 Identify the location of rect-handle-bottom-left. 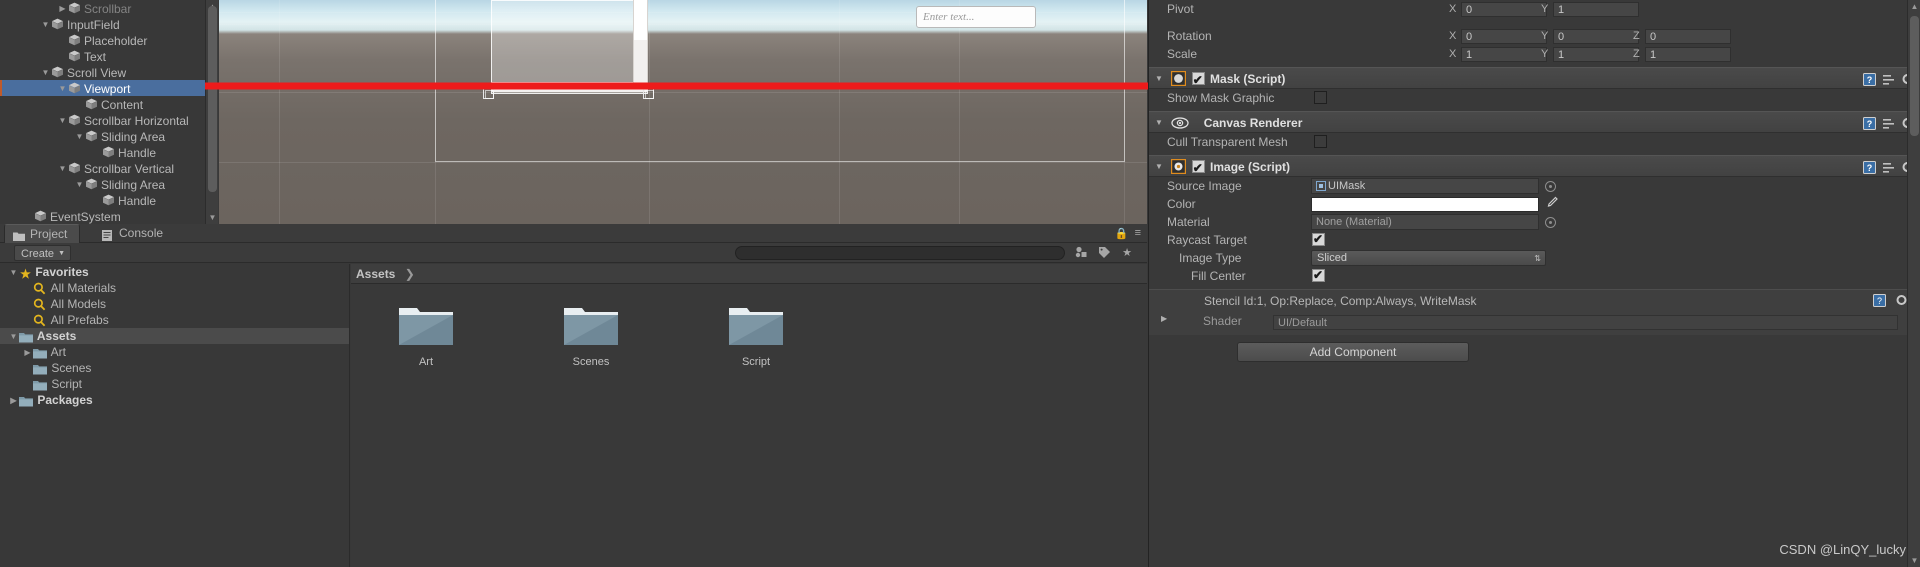
(488, 93).